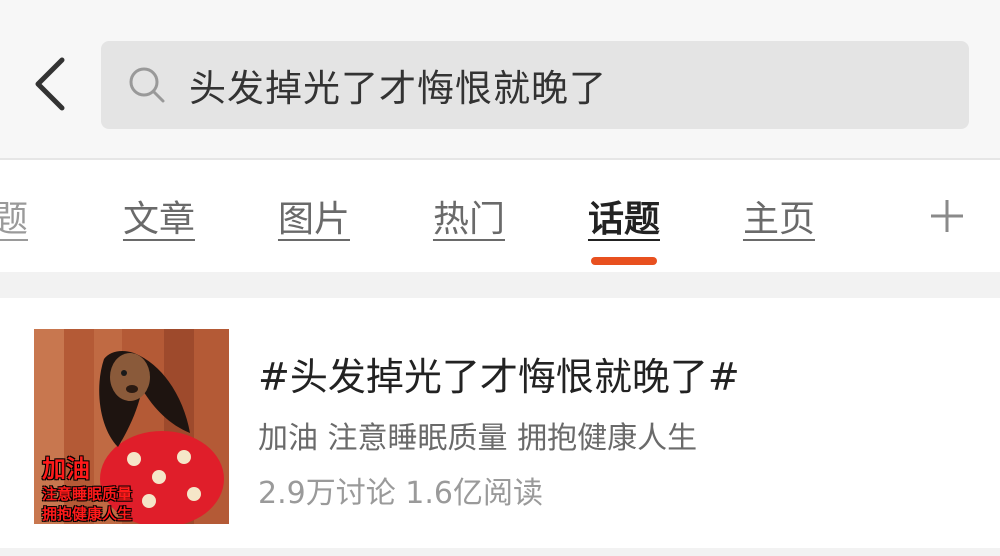  What do you see at coordinates (624, 216) in the screenshot?
I see `tab-topics: 话题` at bounding box center [624, 216].